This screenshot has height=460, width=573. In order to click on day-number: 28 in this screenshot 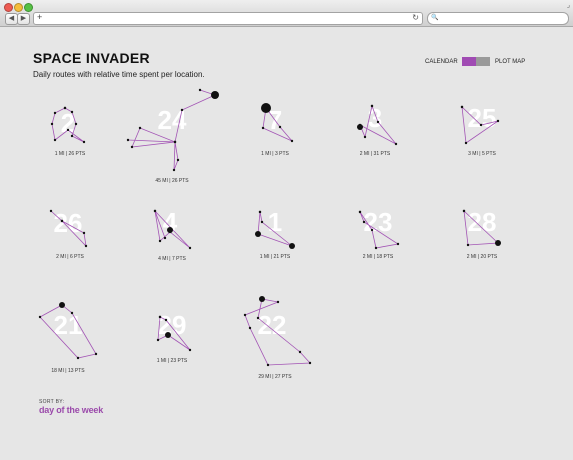, I will do `click(482, 222)`.